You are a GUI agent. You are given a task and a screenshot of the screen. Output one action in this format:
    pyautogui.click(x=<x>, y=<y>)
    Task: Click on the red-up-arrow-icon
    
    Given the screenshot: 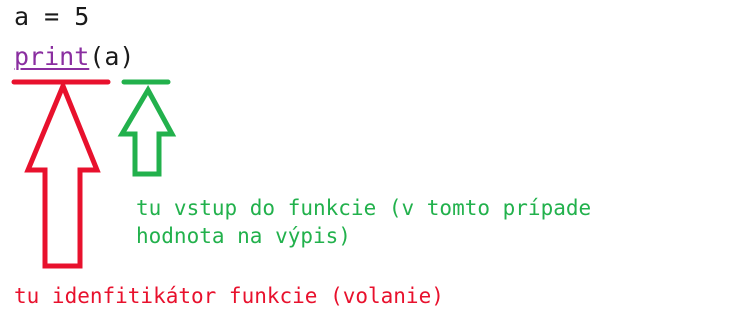 What is the action you would take?
    pyautogui.click(x=62, y=174)
    